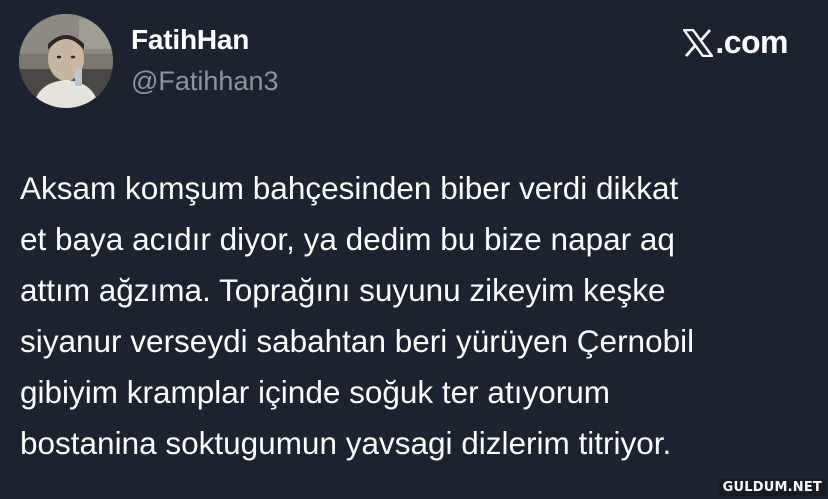 Image resolution: width=828 pixels, height=499 pixels. I want to click on brand-logo: .com, so click(735, 42).